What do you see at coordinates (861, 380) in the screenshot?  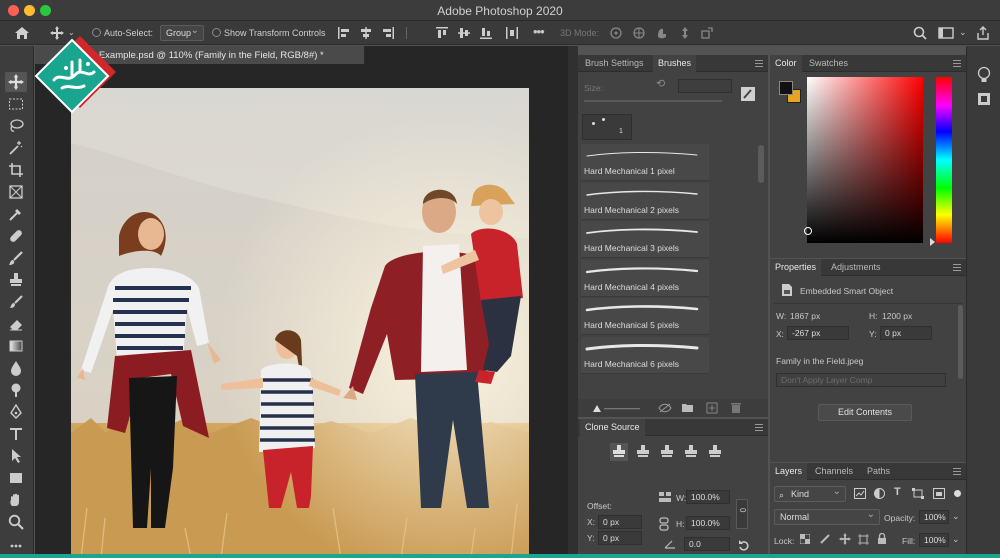 I see `layer-comp-select: Don't Apply Layer Comp` at bounding box center [861, 380].